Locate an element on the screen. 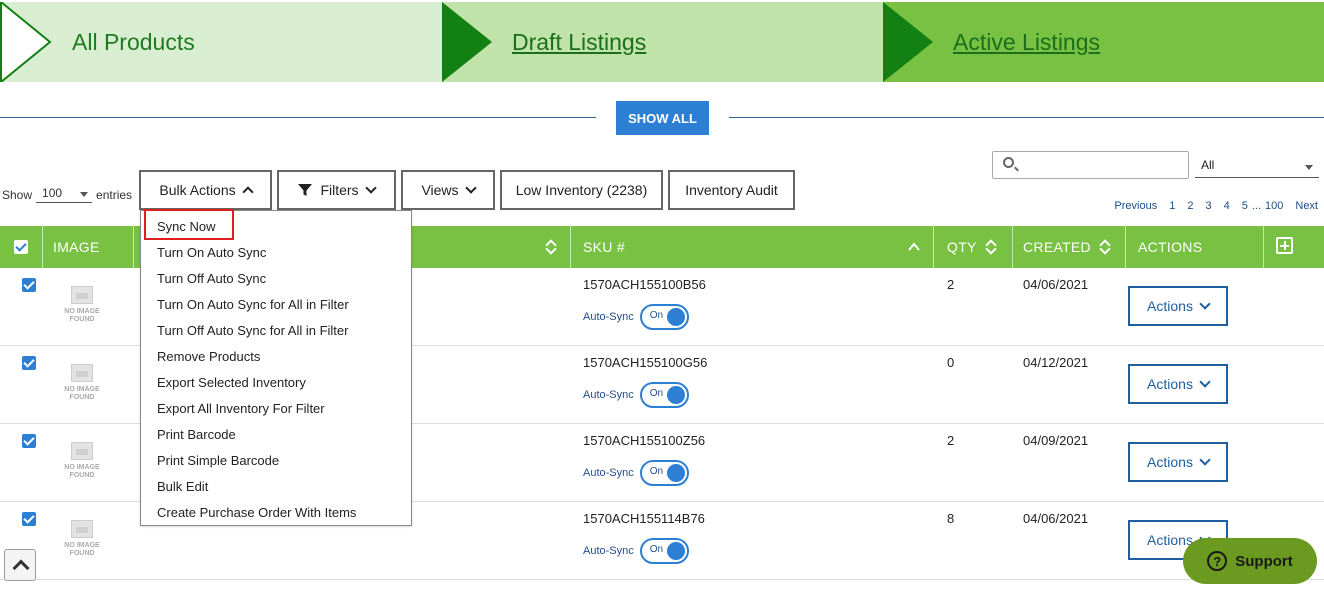  bulk-actions-button: Bulk Actions is located at coordinates (205, 190).